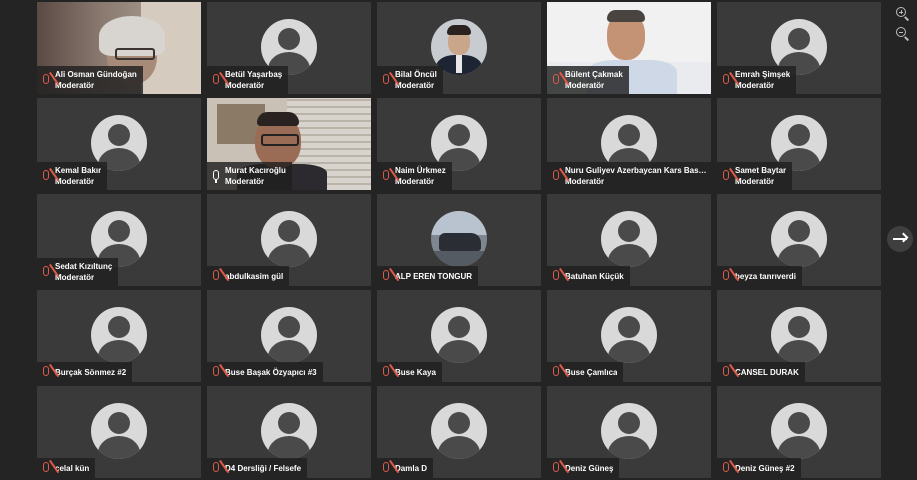  Describe the element at coordinates (629, 432) in the screenshot. I see `participant-tile: Deniz Güneş` at that location.